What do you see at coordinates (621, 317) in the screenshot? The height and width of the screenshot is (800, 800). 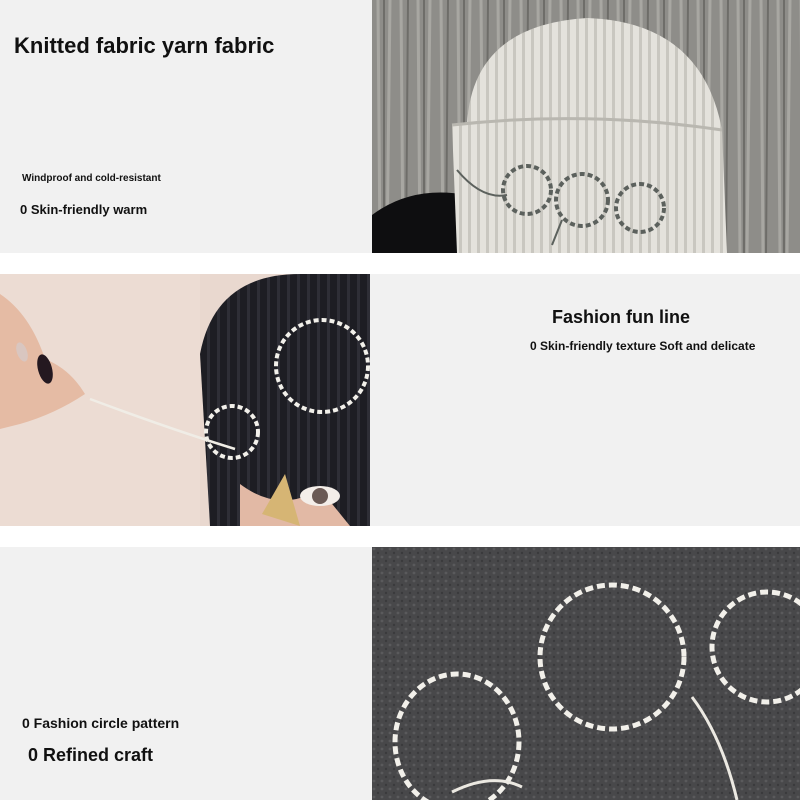 I see `section-2-title: Fashion fun line` at bounding box center [621, 317].